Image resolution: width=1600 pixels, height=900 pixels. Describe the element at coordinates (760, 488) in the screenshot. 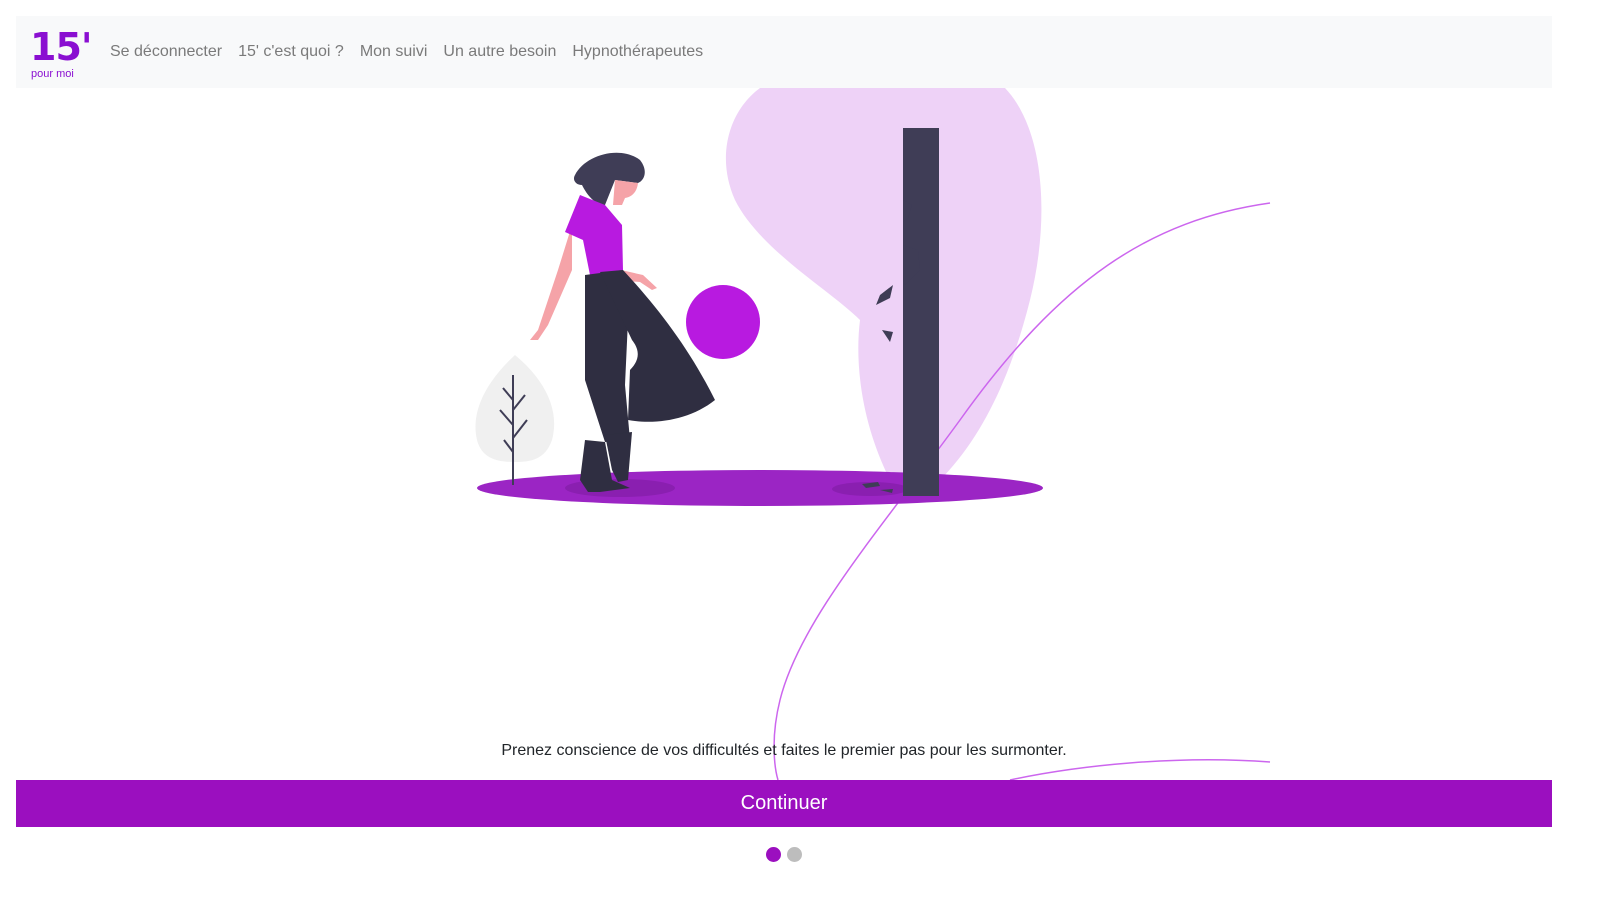

I see `ground-shadow` at that location.